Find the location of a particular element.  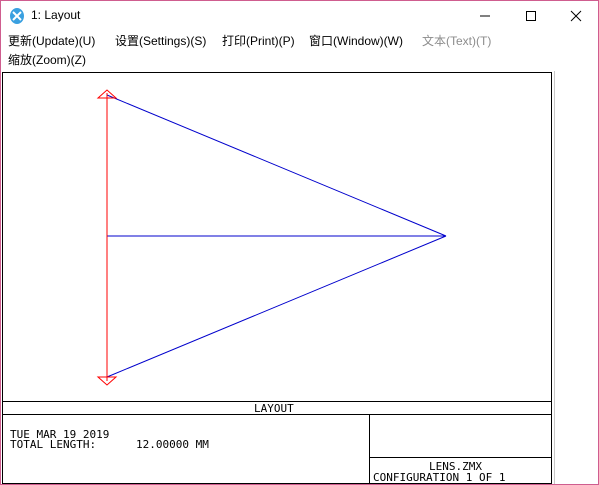

menu-update: 更新(Update)(U) is located at coordinates (51, 41).